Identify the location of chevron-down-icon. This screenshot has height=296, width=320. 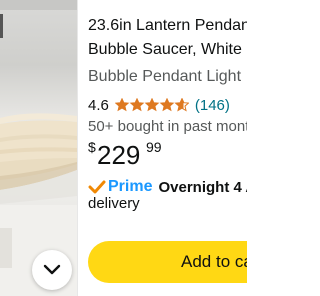
(52, 269).